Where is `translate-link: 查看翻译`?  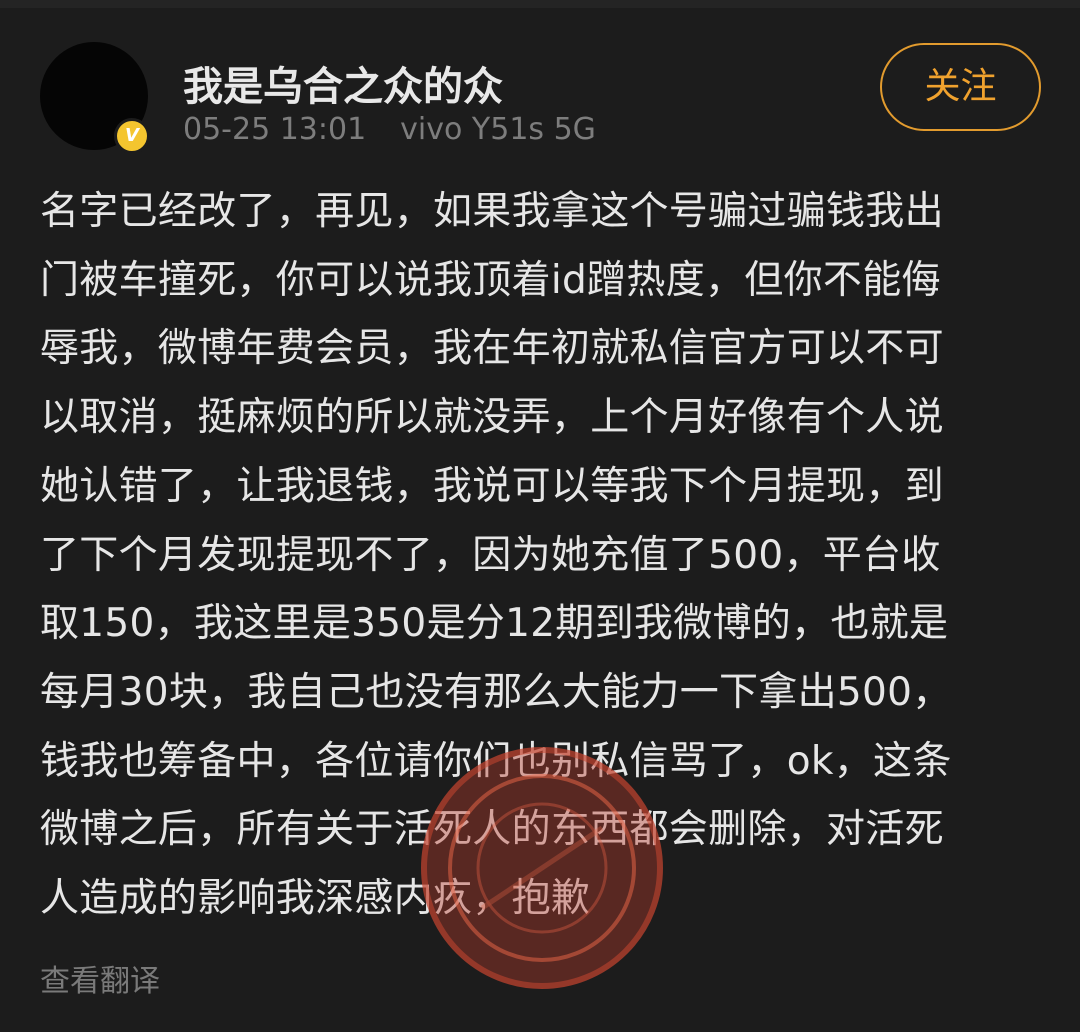
translate-link: 查看翻译 is located at coordinates (100, 978).